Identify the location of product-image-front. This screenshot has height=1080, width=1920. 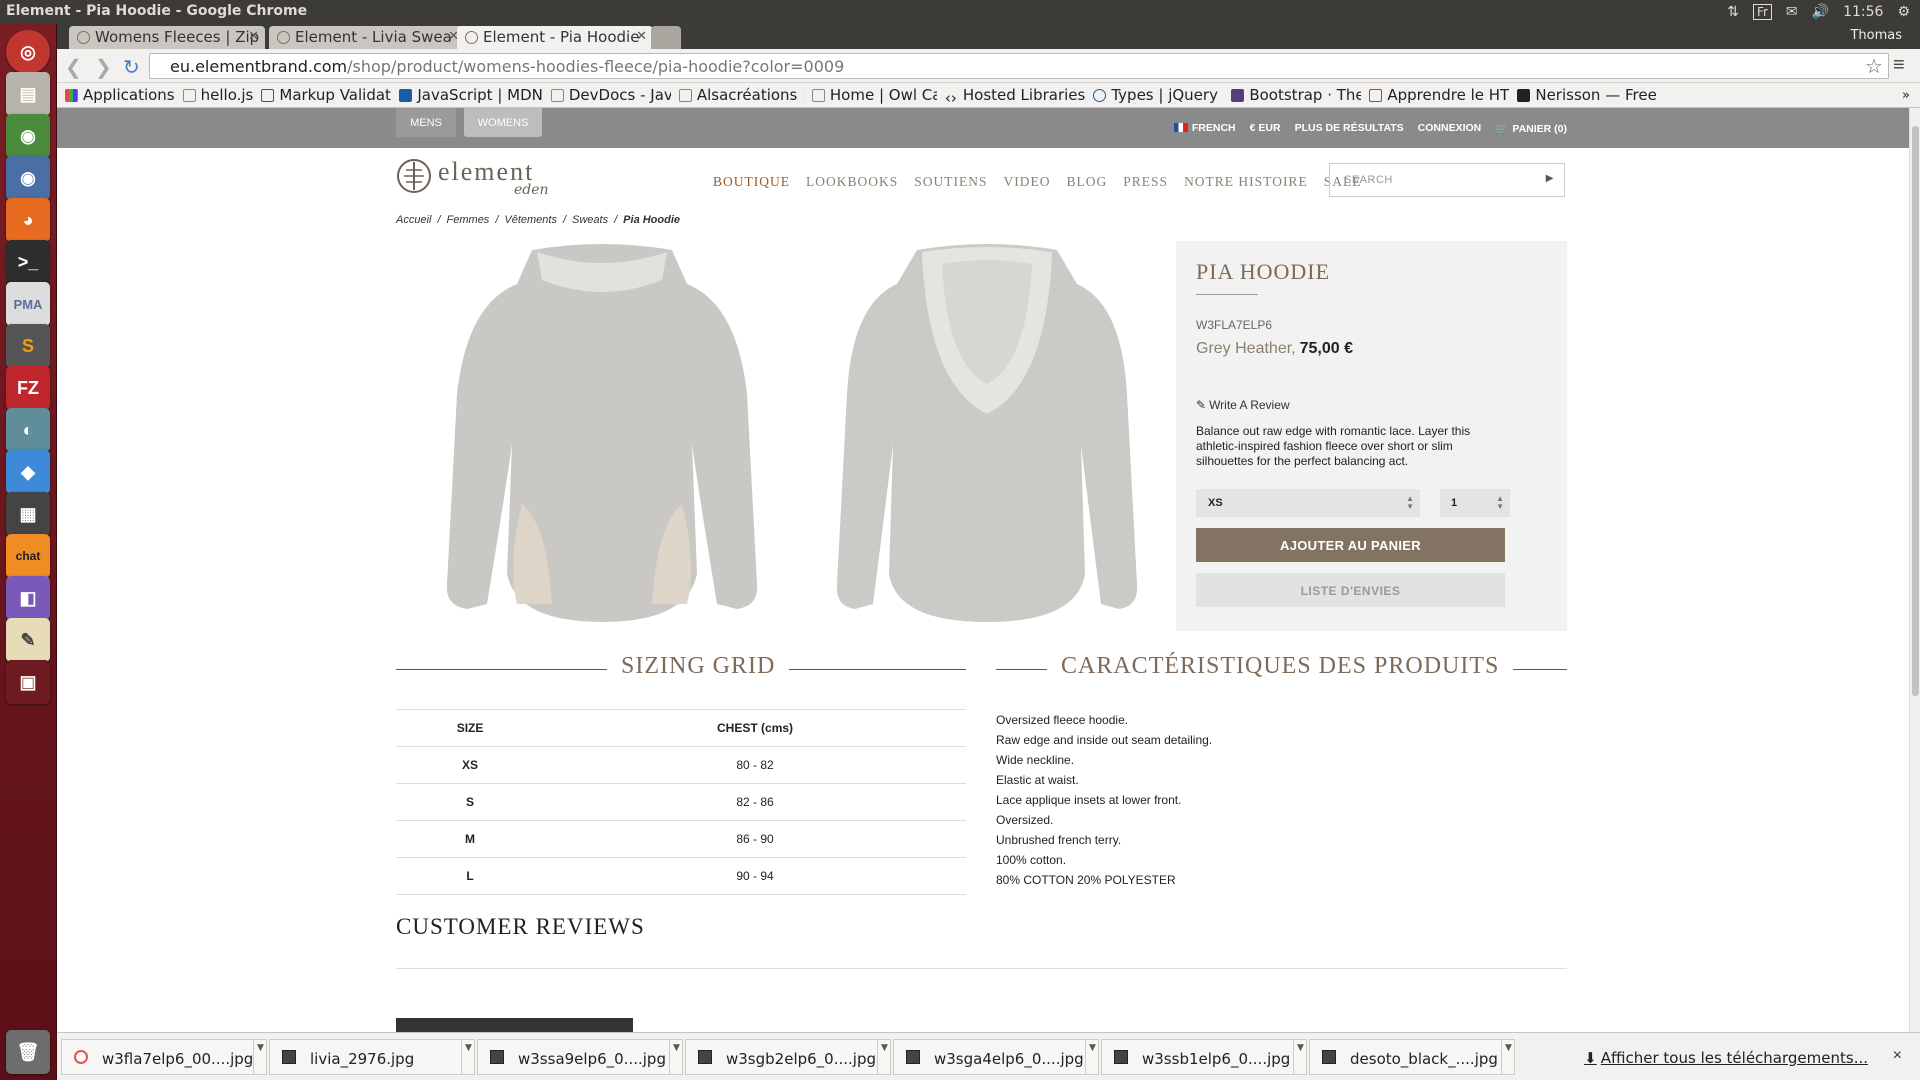
(602, 439).